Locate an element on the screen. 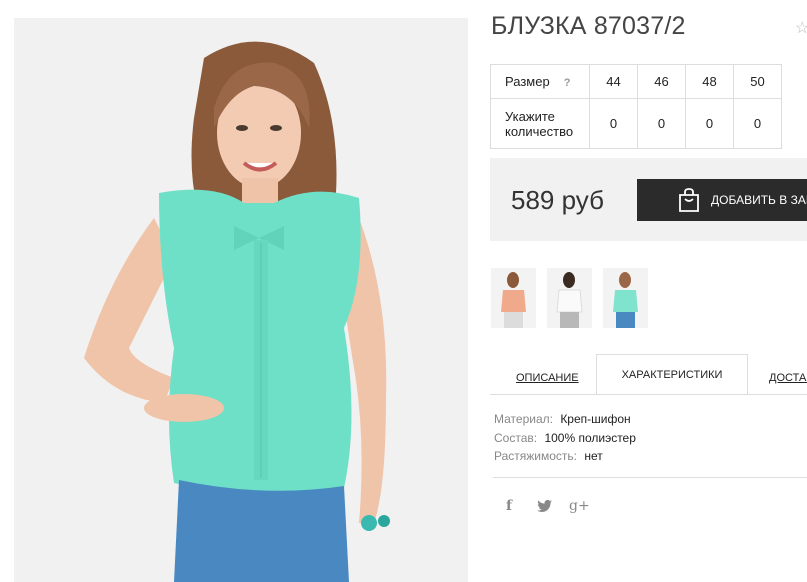 The width and height of the screenshot is (807, 582). help-icon: ? is located at coordinates (567, 83).